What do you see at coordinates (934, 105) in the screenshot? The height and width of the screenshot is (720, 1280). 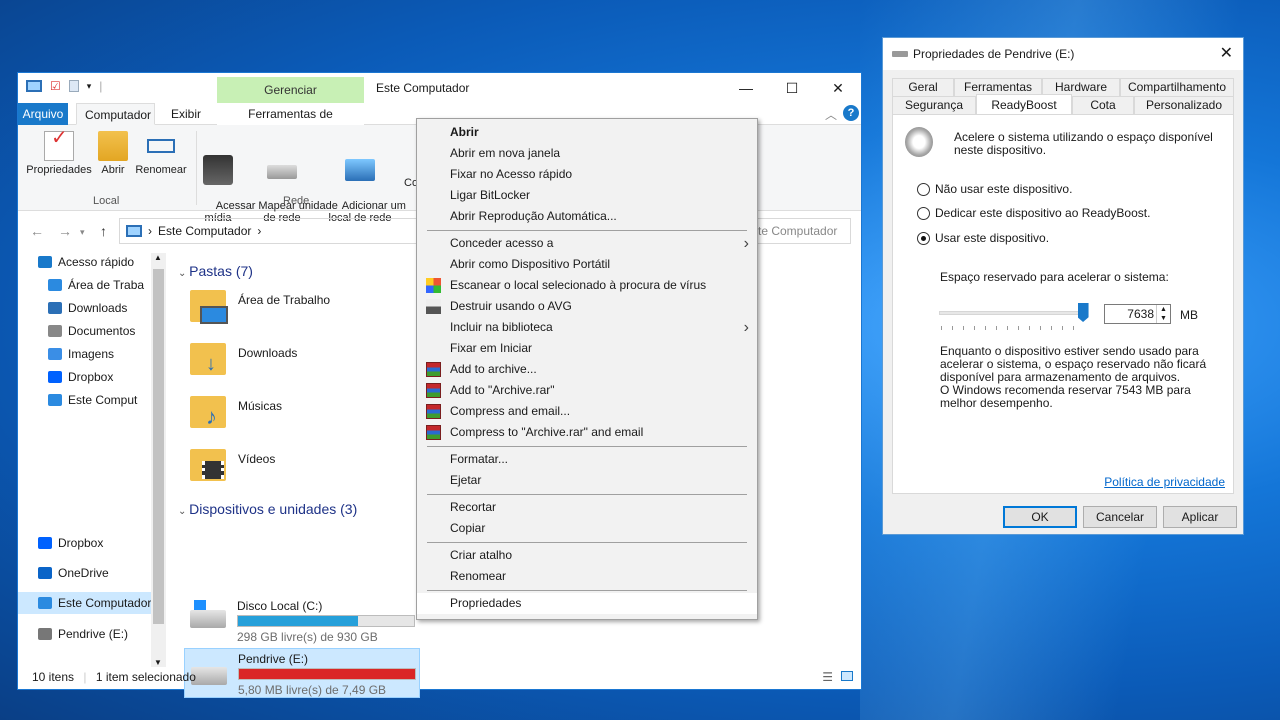 I see `tab-seguranca: Segurança` at bounding box center [934, 105].